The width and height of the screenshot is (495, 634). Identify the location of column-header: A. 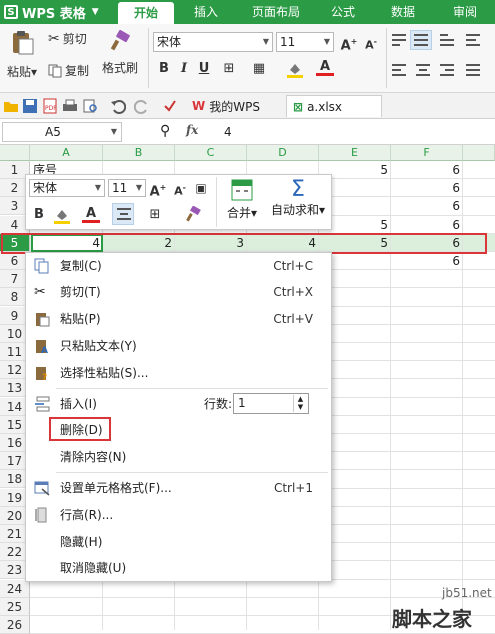
(66, 153).